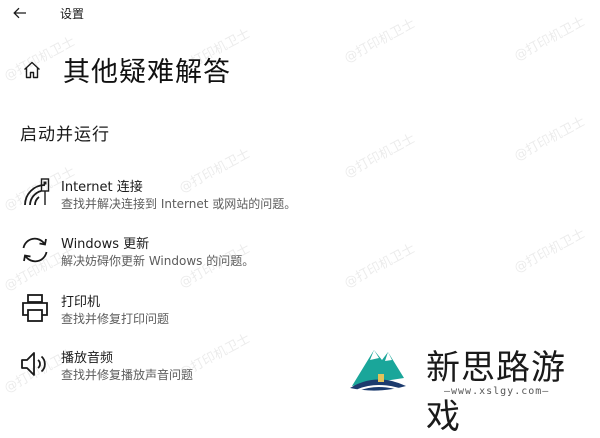  What do you see at coordinates (35, 308) in the screenshot?
I see `printer-icon` at bounding box center [35, 308].